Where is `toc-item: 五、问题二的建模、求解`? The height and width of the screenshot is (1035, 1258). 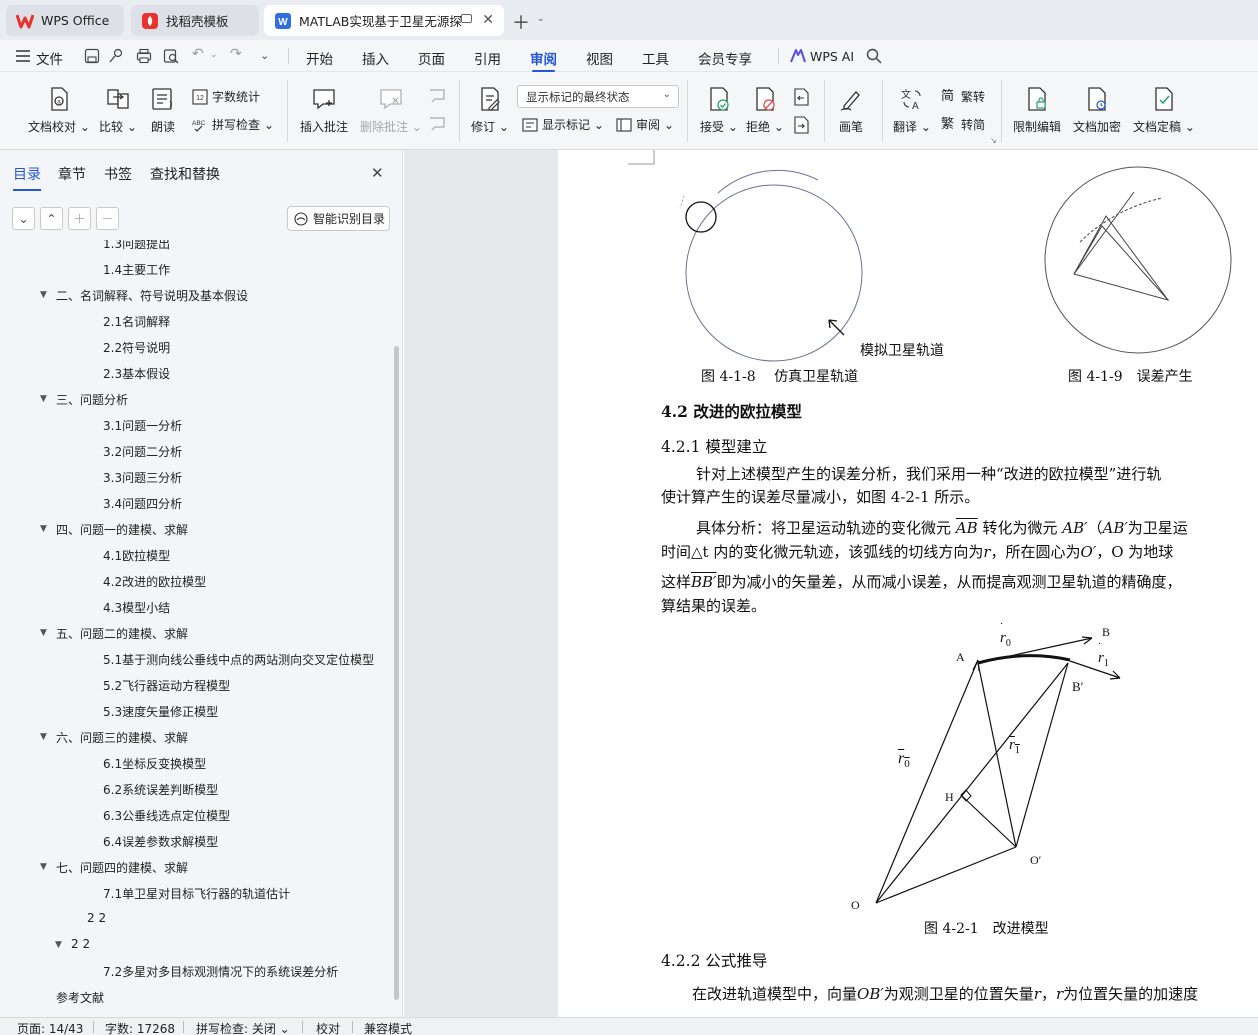
toc-item: 五、问题二的建模、求解 is located at coordinates (219, 633).